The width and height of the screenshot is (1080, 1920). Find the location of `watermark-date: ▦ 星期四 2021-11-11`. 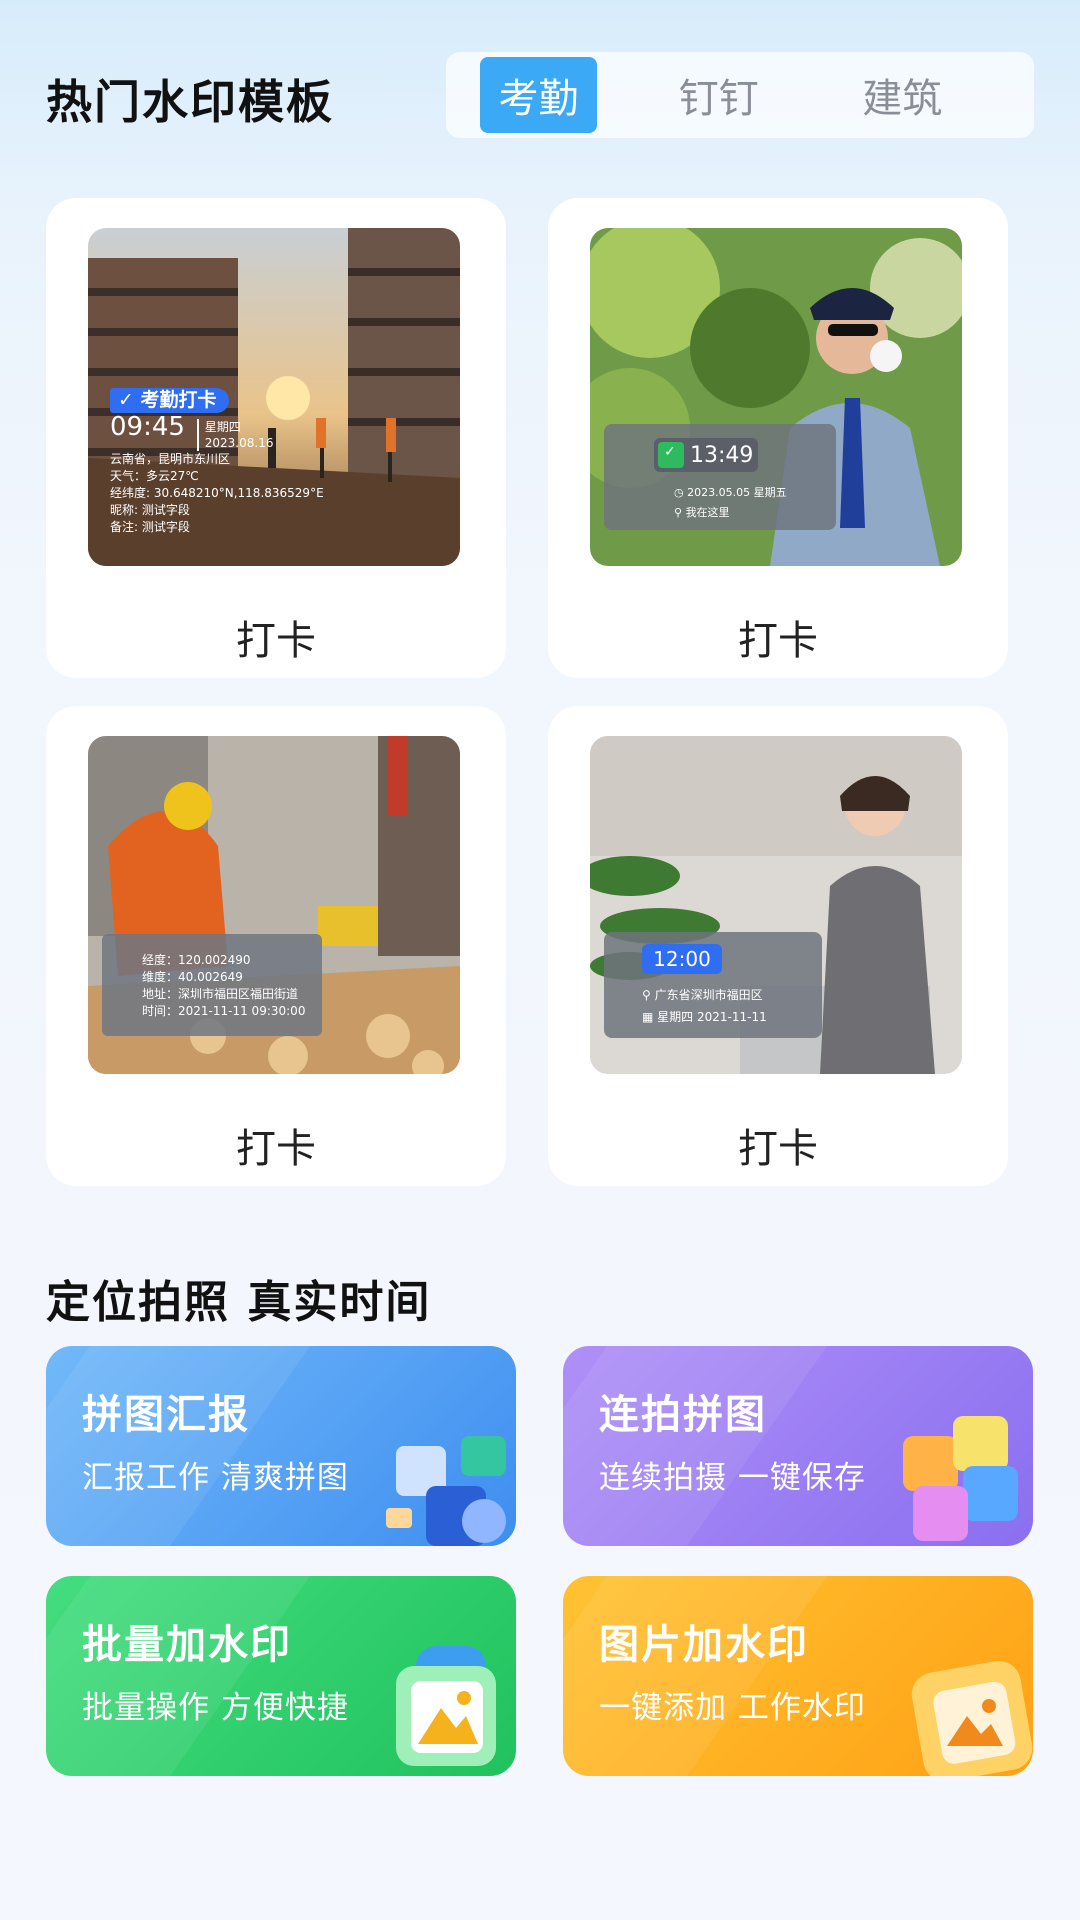

watermark-date: ▦ 星期四 2021-11-11 is located at coordinates (704, 1017).